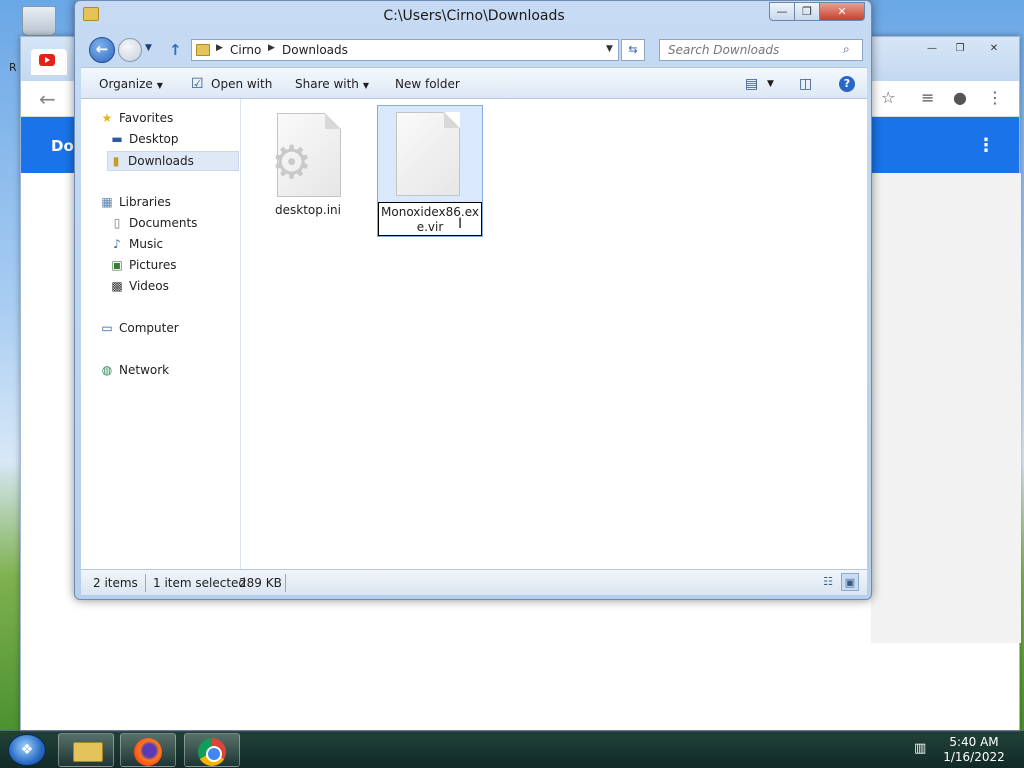 Image resolution: width=1024 pixels, height=768 pixels. Describe the element at coordinates (960, 97) in the screenshot. I see `profile-avatar-icon: ●` at that location.